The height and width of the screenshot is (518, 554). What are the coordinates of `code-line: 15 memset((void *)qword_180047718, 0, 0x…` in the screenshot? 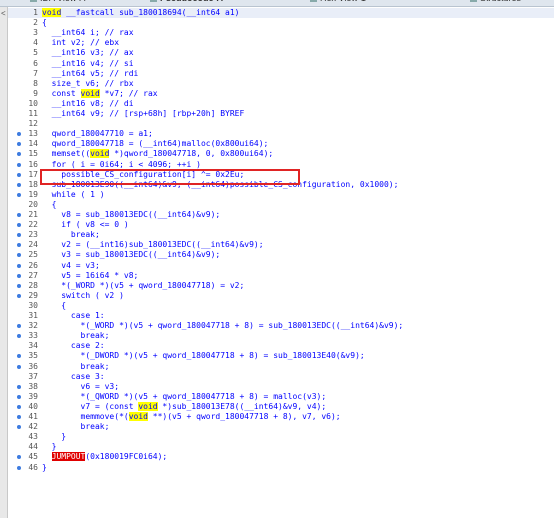 It's located at (281, 154).